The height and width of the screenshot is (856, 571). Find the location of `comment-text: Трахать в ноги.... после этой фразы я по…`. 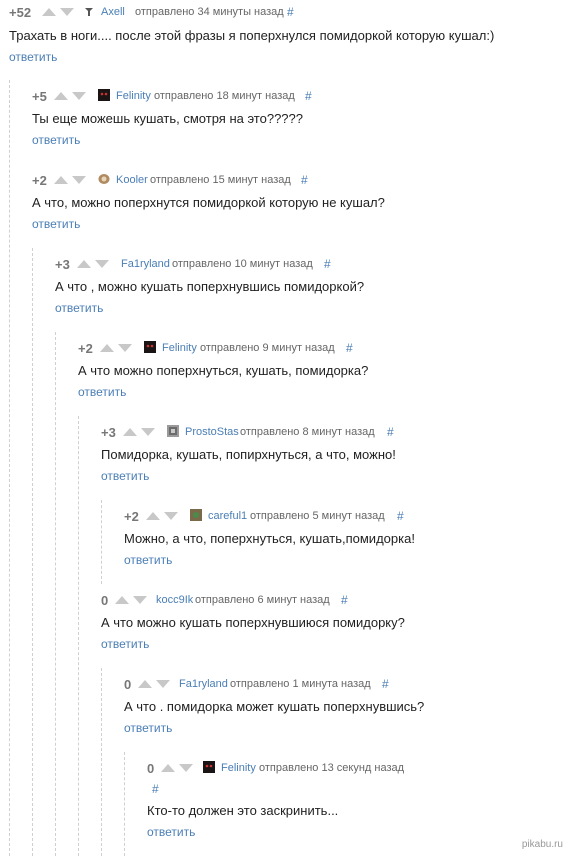

comment-text: Трахать в ноги.... после этой фразы я по… is located at coordinates (252, 35).